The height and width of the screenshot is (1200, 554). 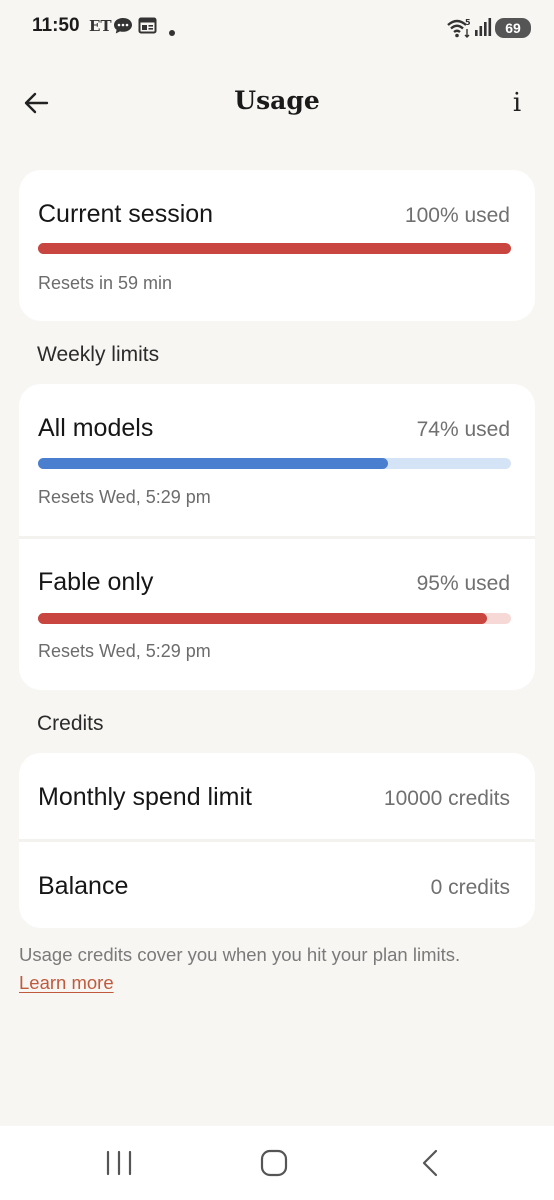 What do you see at coordinates (83, 886) in the screenshot?
I see `balance-label: Balance` at bounding box center [83, 886].